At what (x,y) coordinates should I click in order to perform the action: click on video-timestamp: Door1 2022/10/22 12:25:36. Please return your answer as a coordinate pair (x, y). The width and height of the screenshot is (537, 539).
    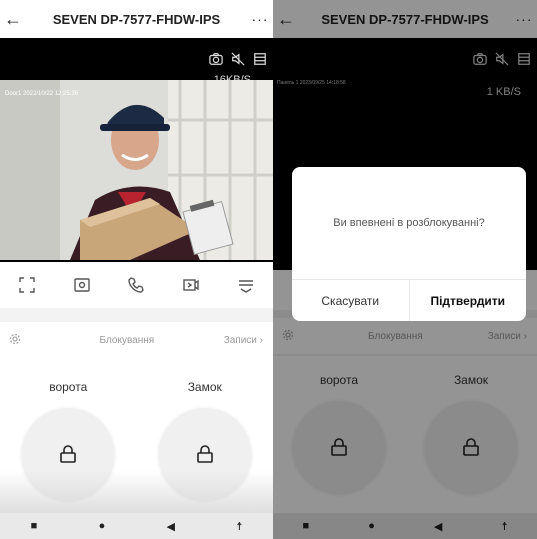
    Looking at the image, I should click on (42, 94).